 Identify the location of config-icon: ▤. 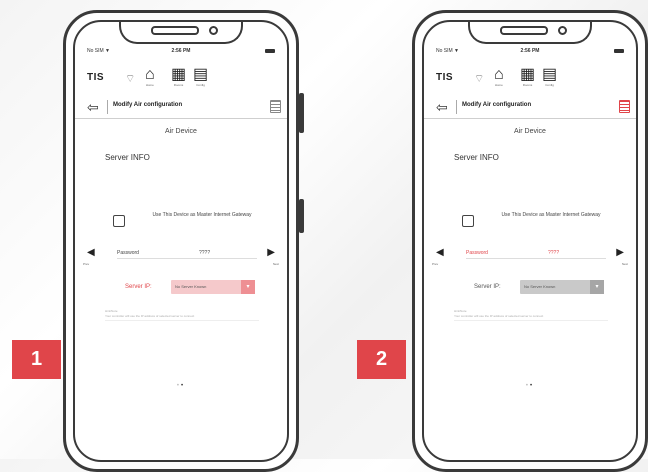
(201, 74).